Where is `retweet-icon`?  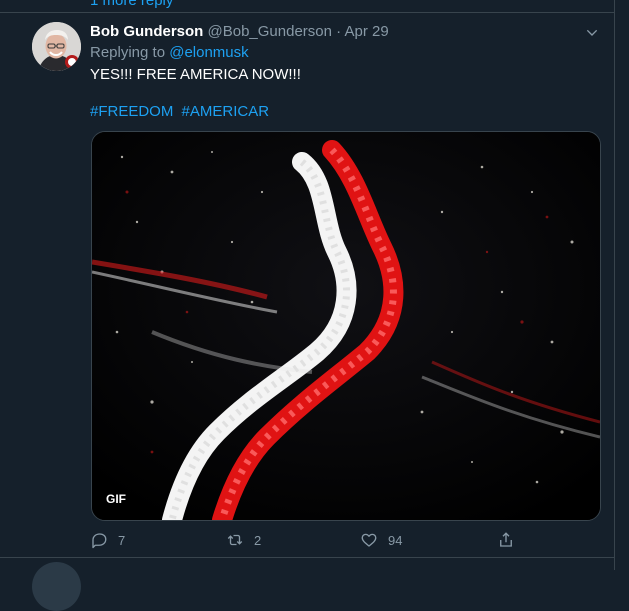
retweet-icon is located at coordinates (235, 540).